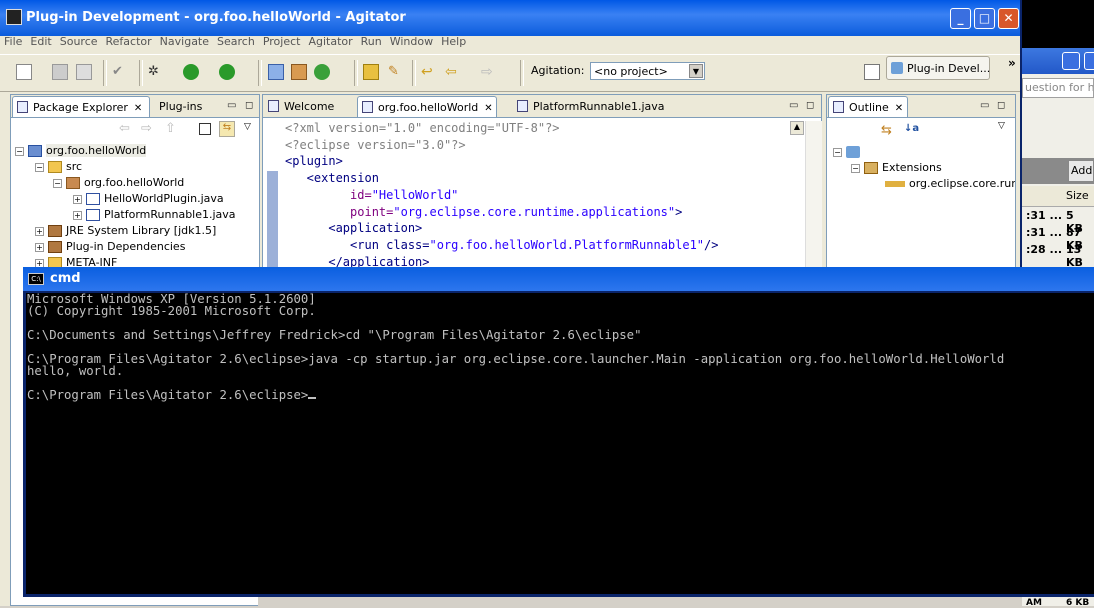  I want to click on add-button: Add, so click(1081, 171).